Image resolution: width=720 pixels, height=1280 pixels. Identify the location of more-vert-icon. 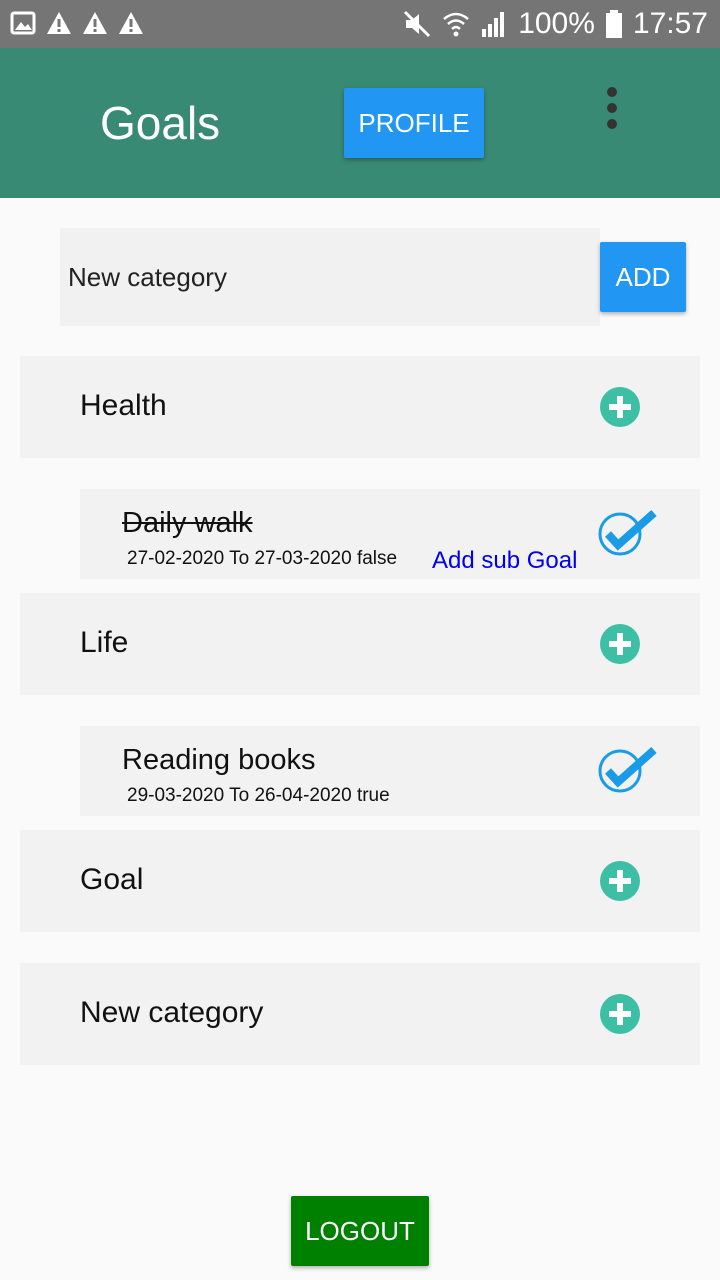
(612, 108).